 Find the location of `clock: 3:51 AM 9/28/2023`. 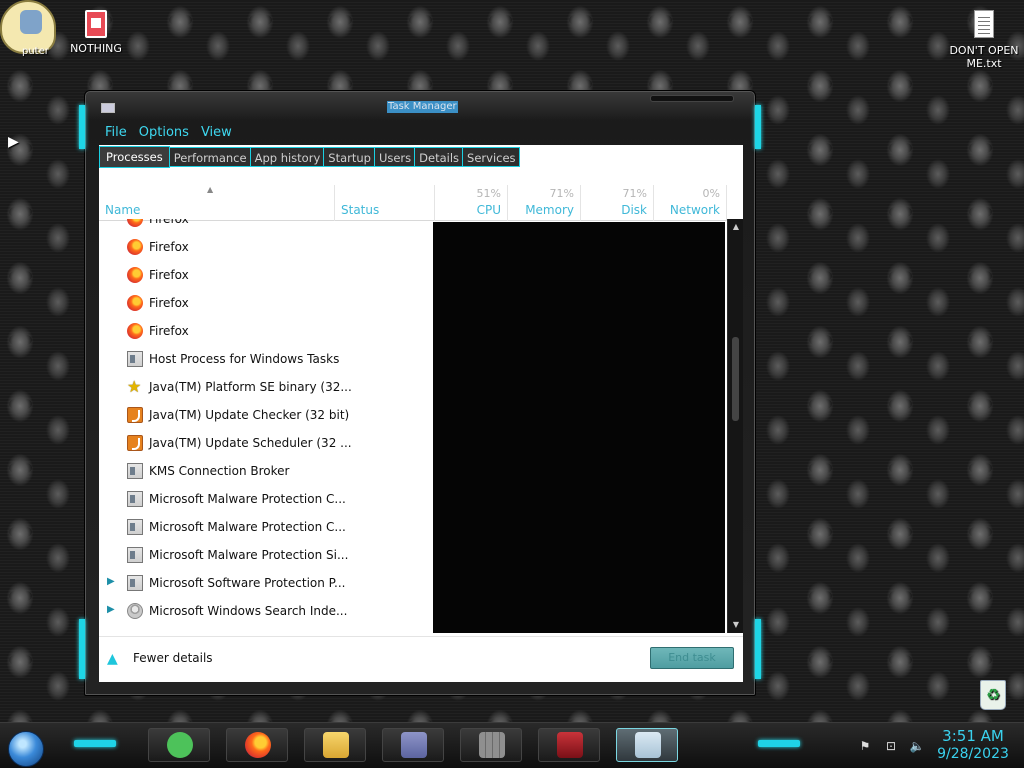

clock: 3:51 AM 9/28/2023 is located at coordinates (973, 745).